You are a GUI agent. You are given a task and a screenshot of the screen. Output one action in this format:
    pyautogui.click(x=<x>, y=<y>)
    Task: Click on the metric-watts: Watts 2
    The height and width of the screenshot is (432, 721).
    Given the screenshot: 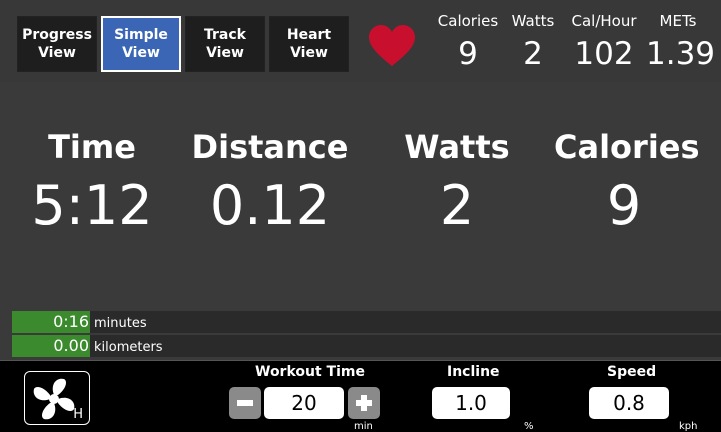 What is the action you would take?
    pyautogui.click(x=457, y=182)
    